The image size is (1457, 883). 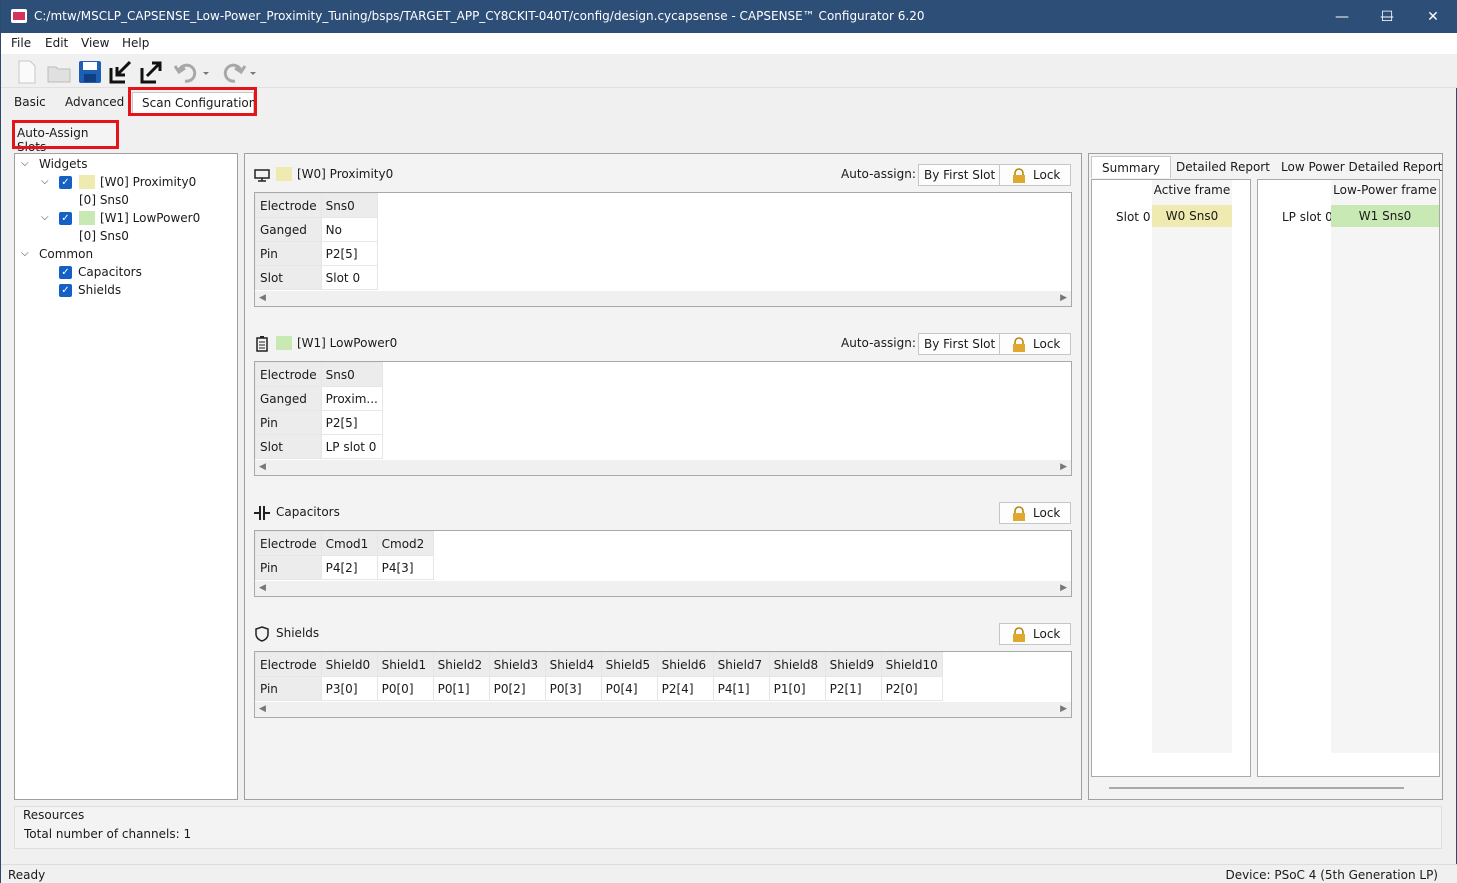 What do you see at coordinates (461, 664) in the screenshot?
I see `cell: Shield2` at bounding box center [461, 664].